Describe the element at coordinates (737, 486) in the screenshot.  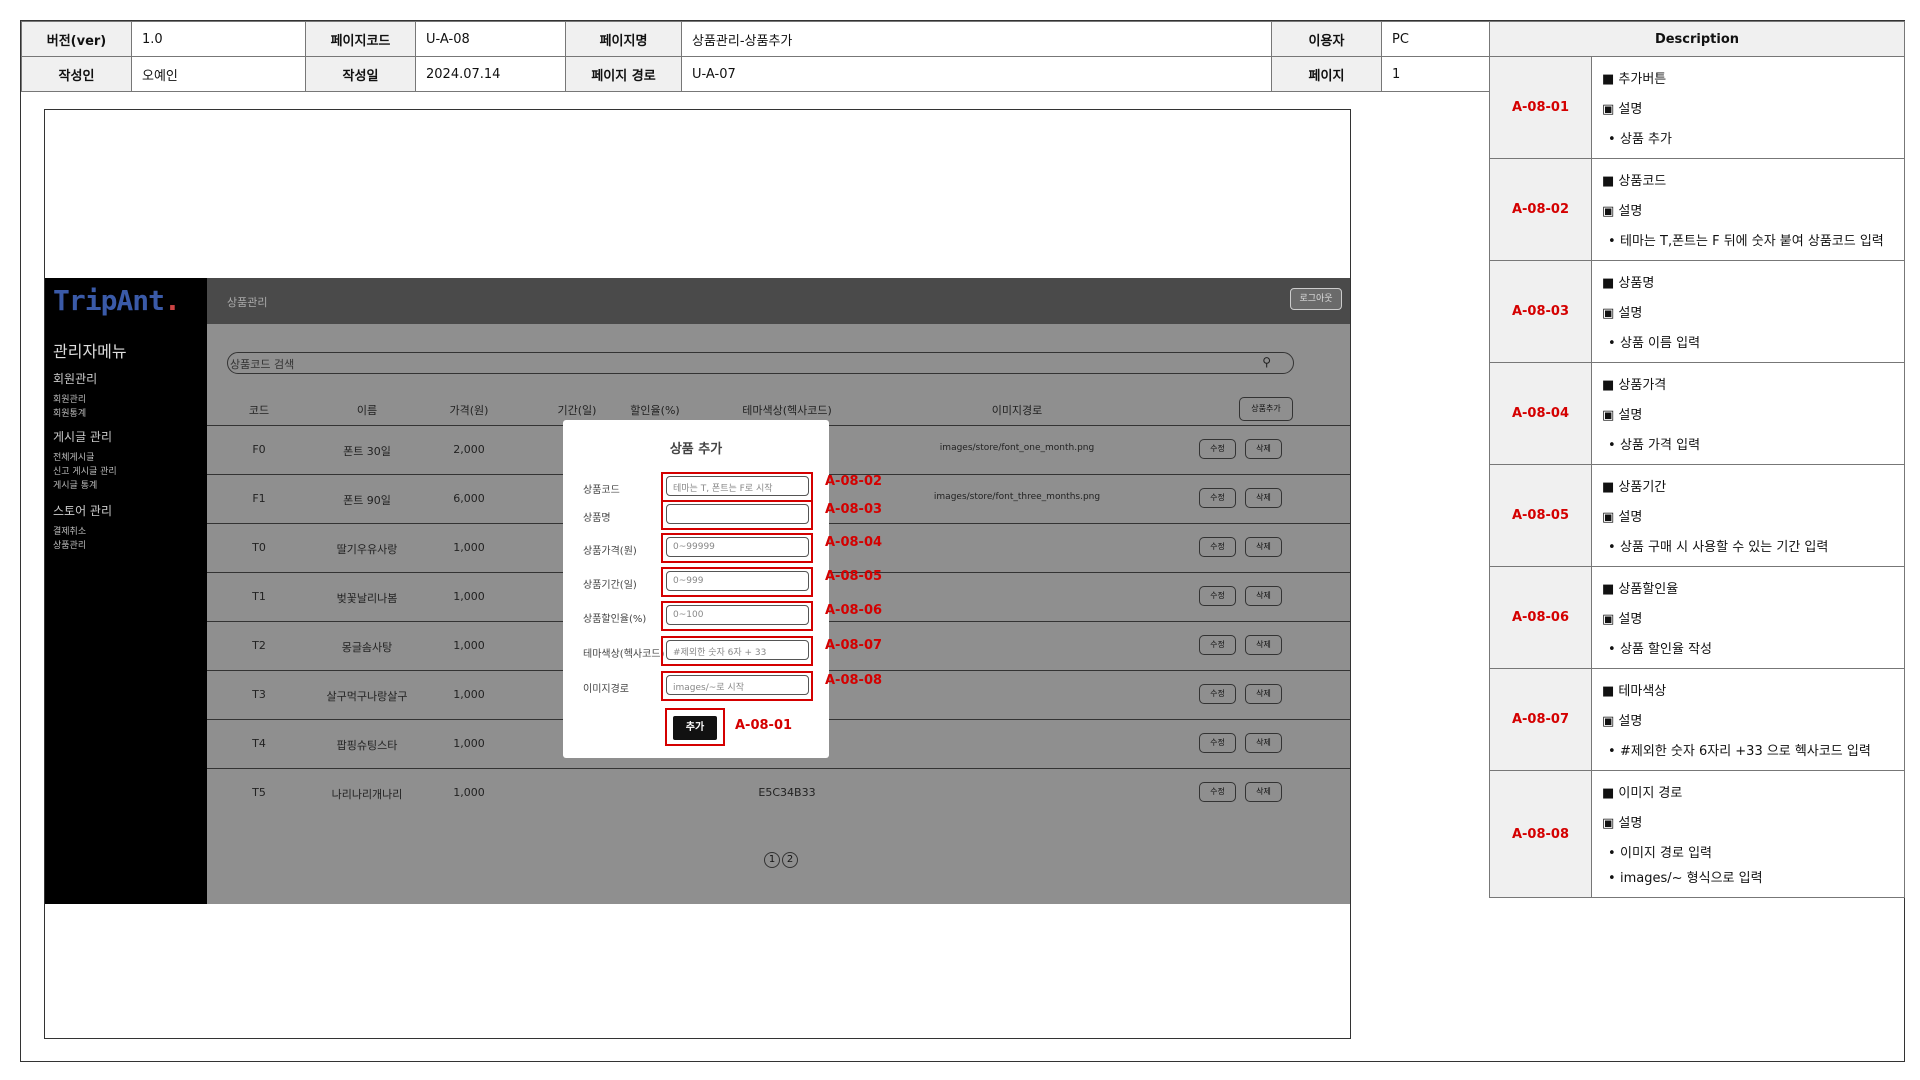
I see `modal-input: 테마는 T, 폰트는 F로 시작` at that location.